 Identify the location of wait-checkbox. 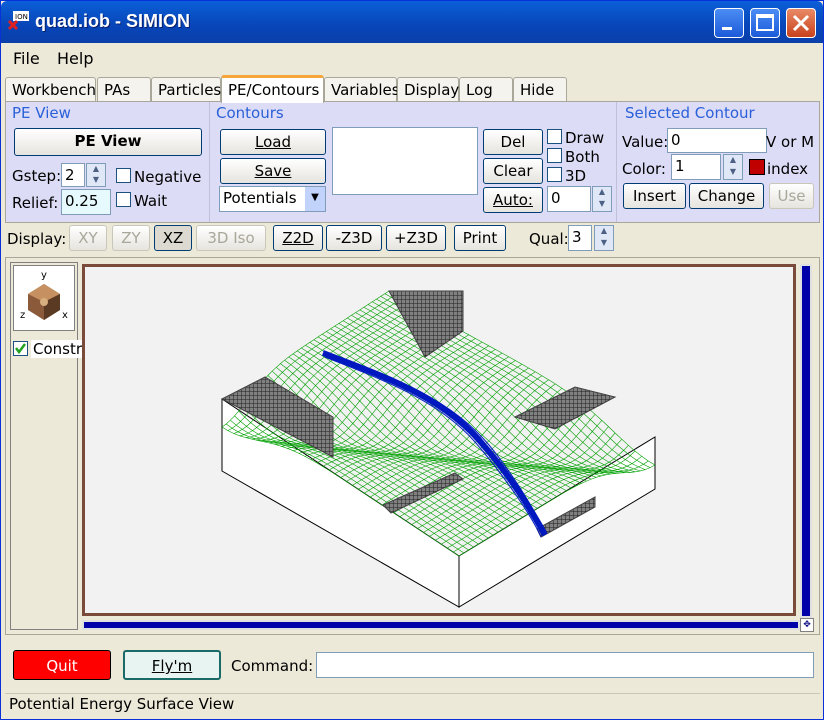
(123, 199).